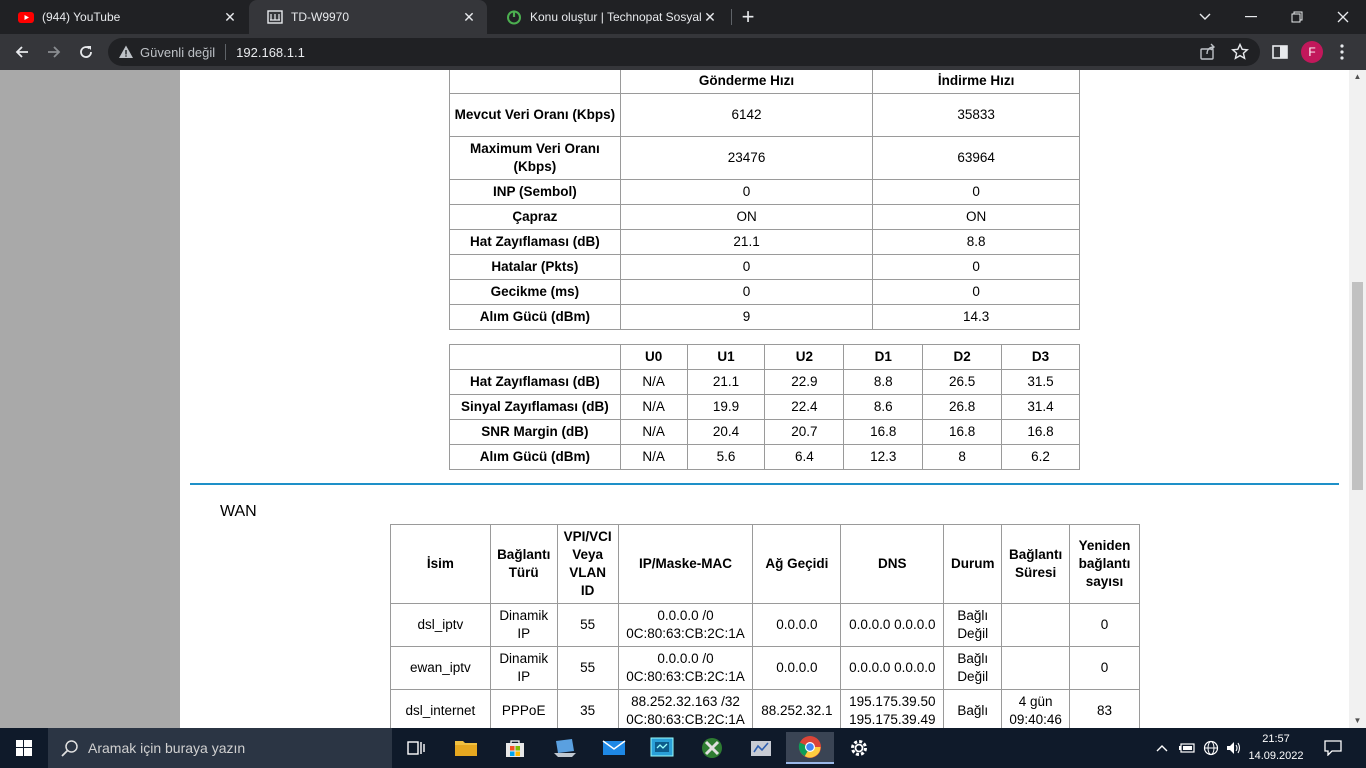 This screenshot has height=768, width=1366. Describe the element at coordinates (976, 115) in the screenshot. I see `downstream-value: 35833` at that location.